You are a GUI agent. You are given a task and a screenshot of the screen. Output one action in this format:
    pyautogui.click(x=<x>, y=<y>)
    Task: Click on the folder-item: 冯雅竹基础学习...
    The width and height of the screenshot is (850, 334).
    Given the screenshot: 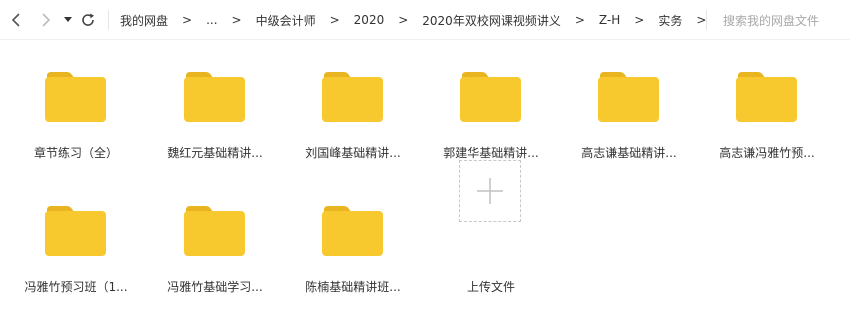 What is the action you would take?
    pyautogui.click(x=215, y=238)
    